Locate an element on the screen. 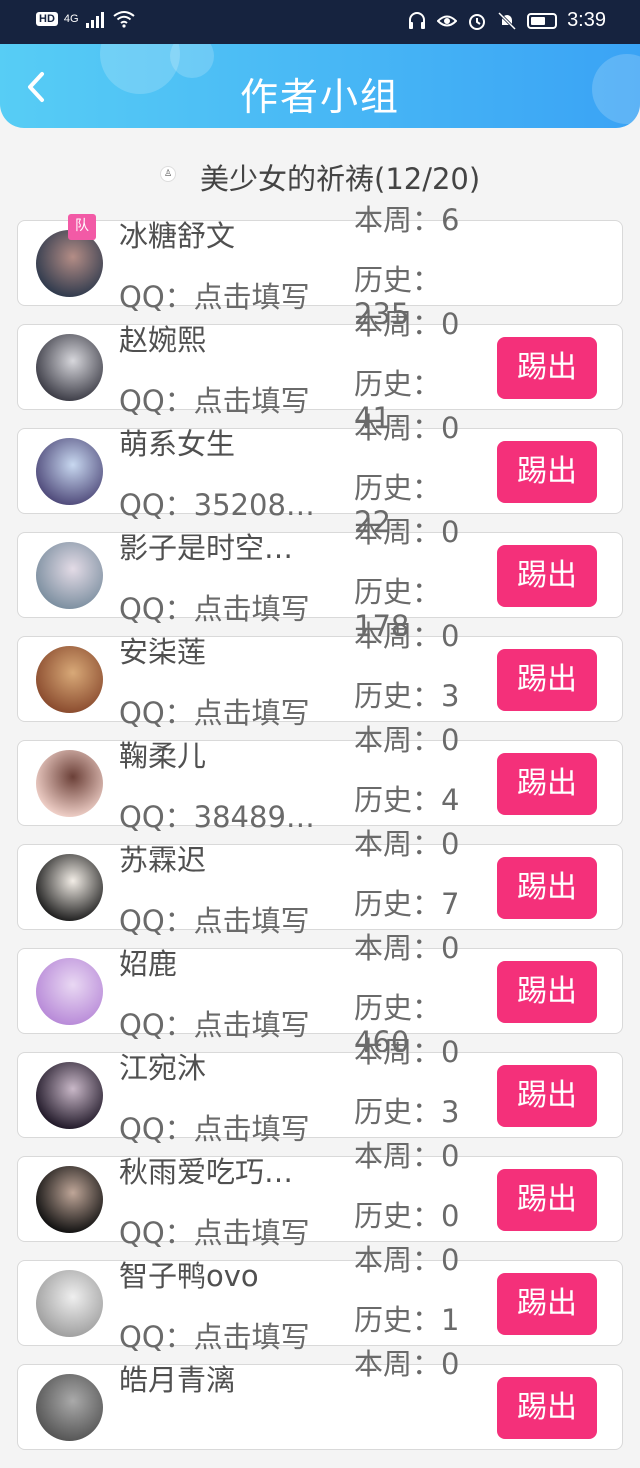  status-time: 3:39 is located at coordinates (586, 20).